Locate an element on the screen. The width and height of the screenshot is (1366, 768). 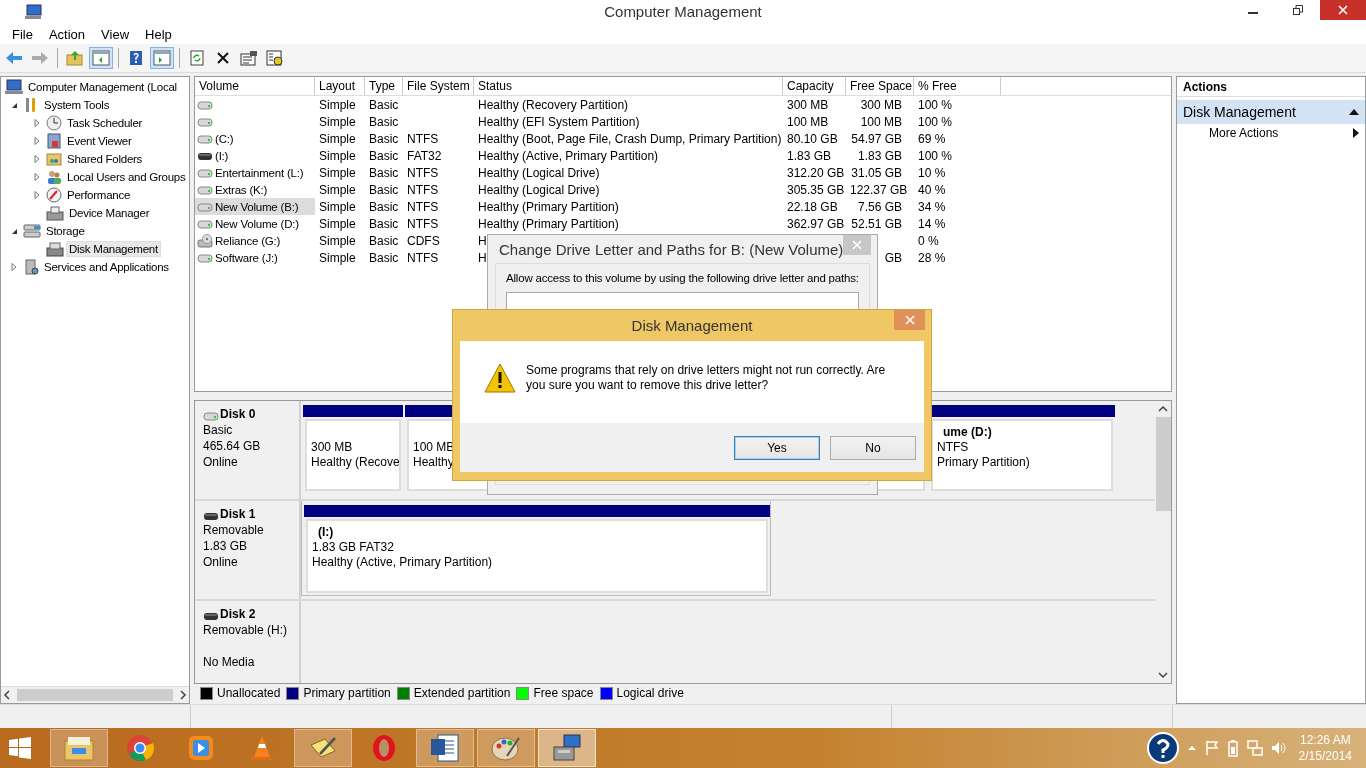
partition-block: 300 MB Healthy (Recove is located at coordinates (353, 455).